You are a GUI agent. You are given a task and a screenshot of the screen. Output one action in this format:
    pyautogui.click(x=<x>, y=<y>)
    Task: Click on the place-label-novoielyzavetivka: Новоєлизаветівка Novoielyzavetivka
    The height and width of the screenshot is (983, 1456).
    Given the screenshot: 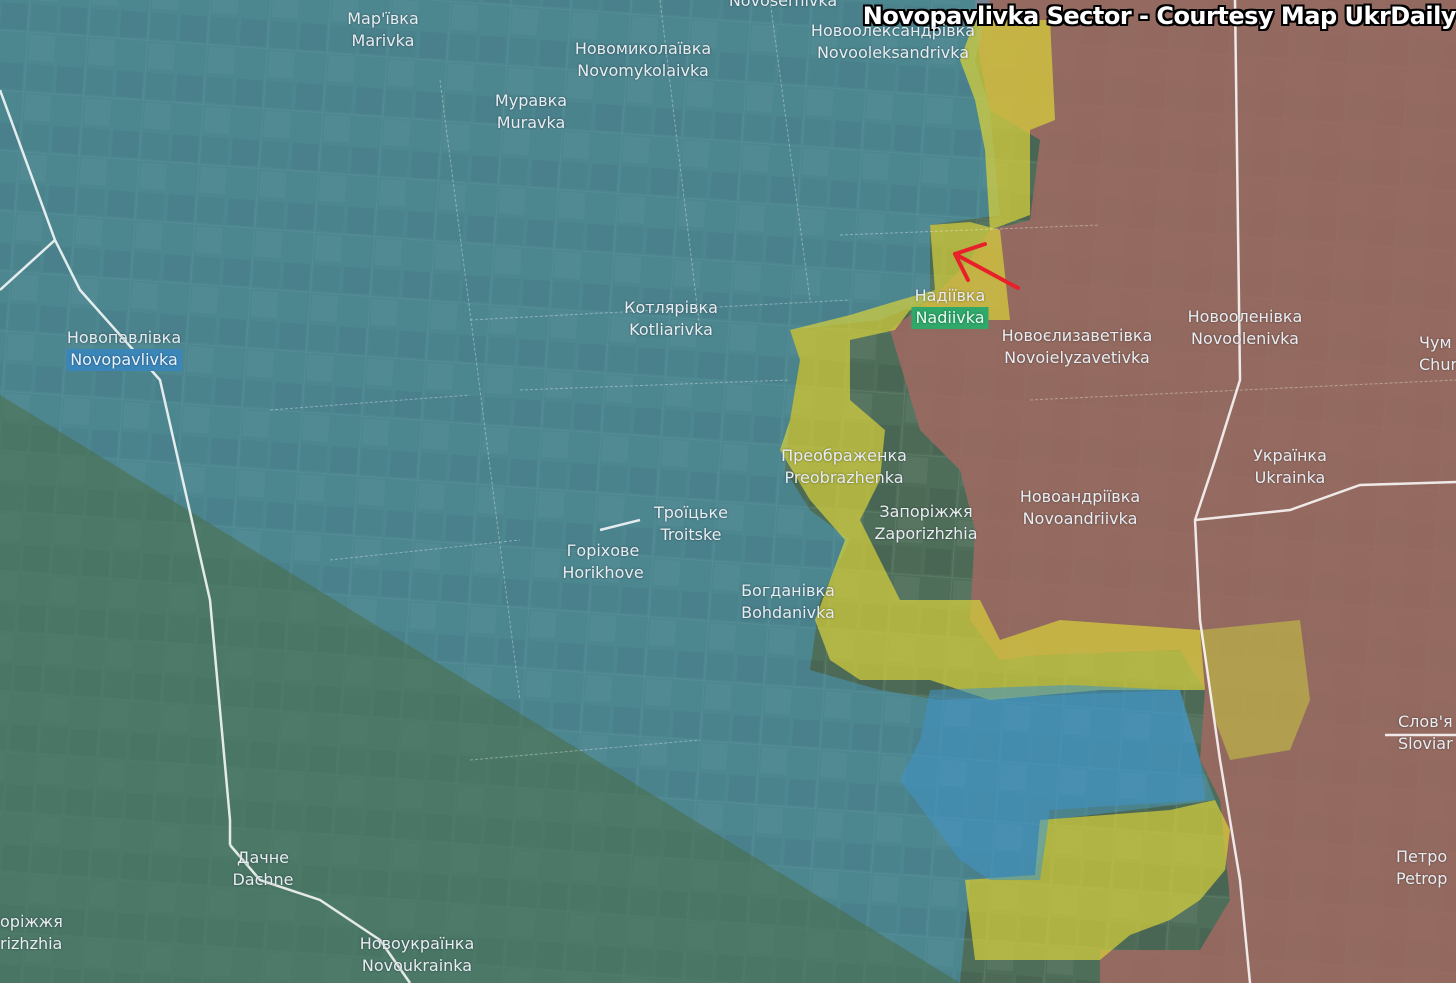 What is the action you would take?
    pyautogui.click(x=1077, y=347)
    